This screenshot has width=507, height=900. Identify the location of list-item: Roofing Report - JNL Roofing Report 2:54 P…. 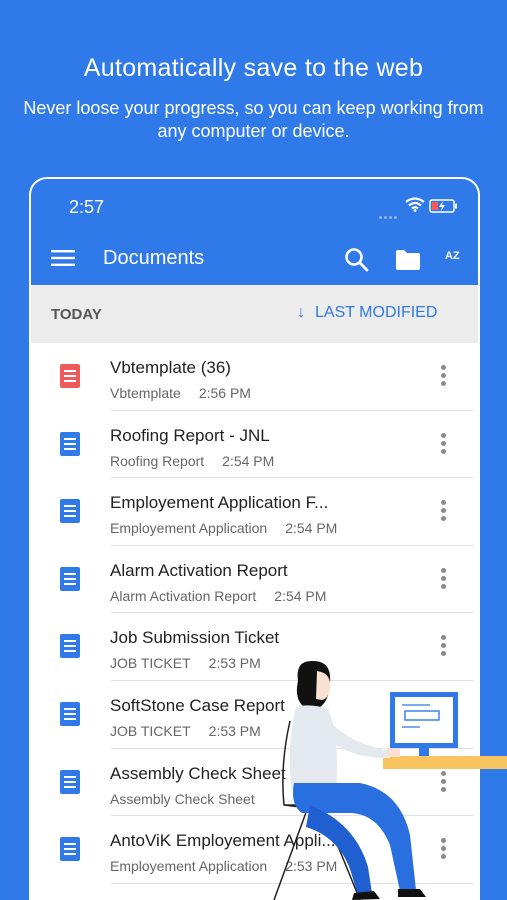
(254, 445).